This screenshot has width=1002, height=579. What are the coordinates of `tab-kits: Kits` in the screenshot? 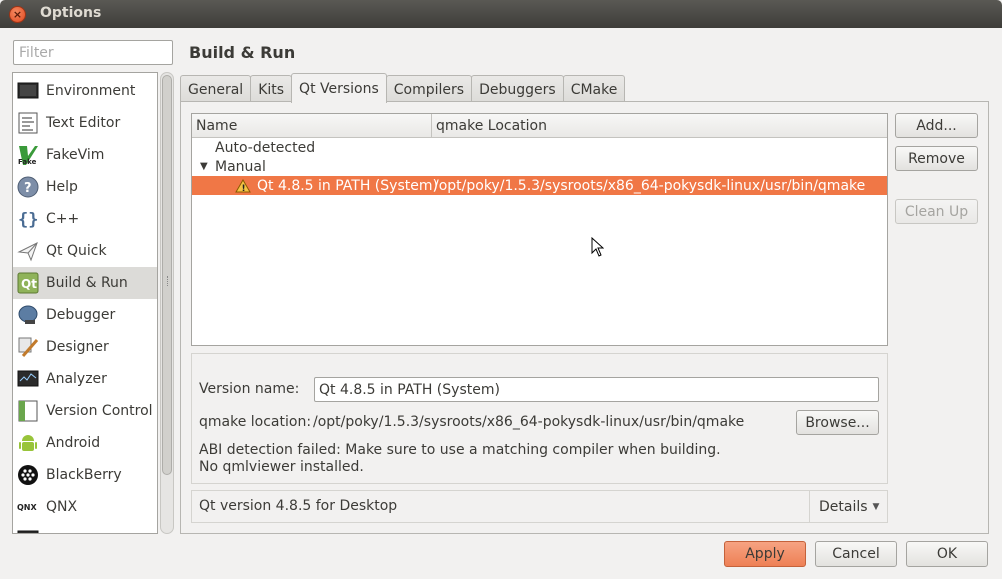 It's located at (271, 89).